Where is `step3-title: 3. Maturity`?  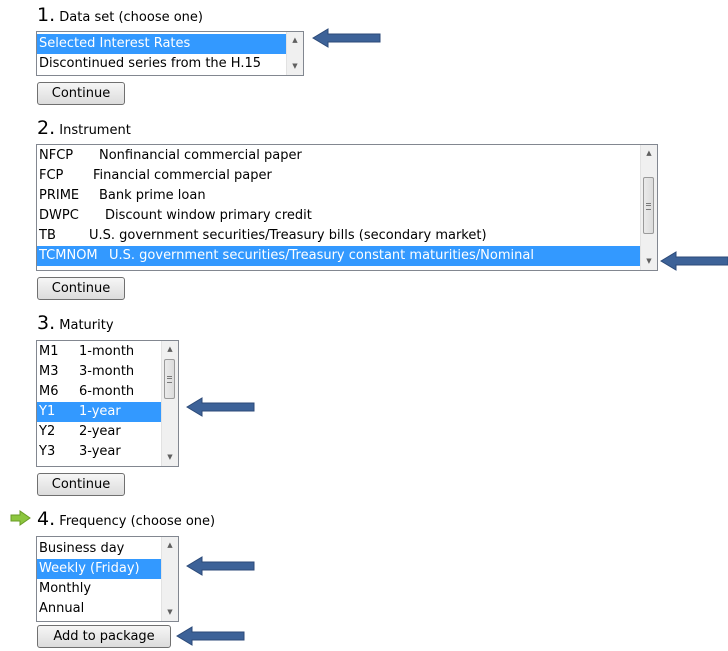
step3-title: 3. Maturity is located at coordinates (75, 323).